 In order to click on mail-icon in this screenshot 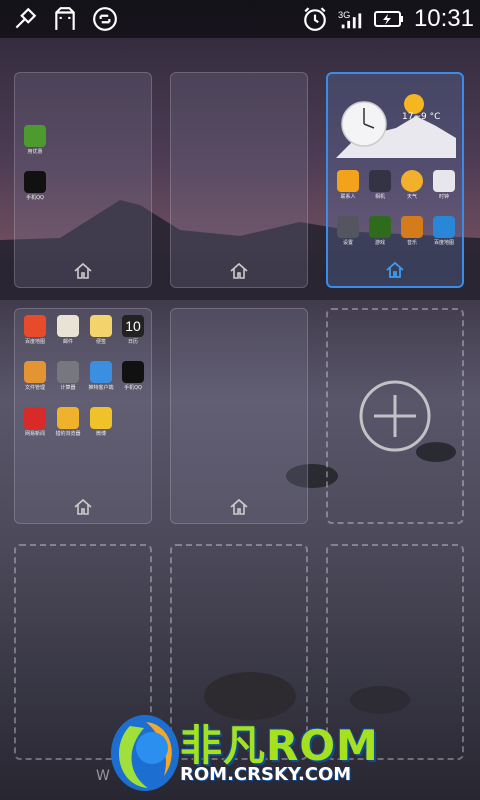, I will do `click(68, 326)`.